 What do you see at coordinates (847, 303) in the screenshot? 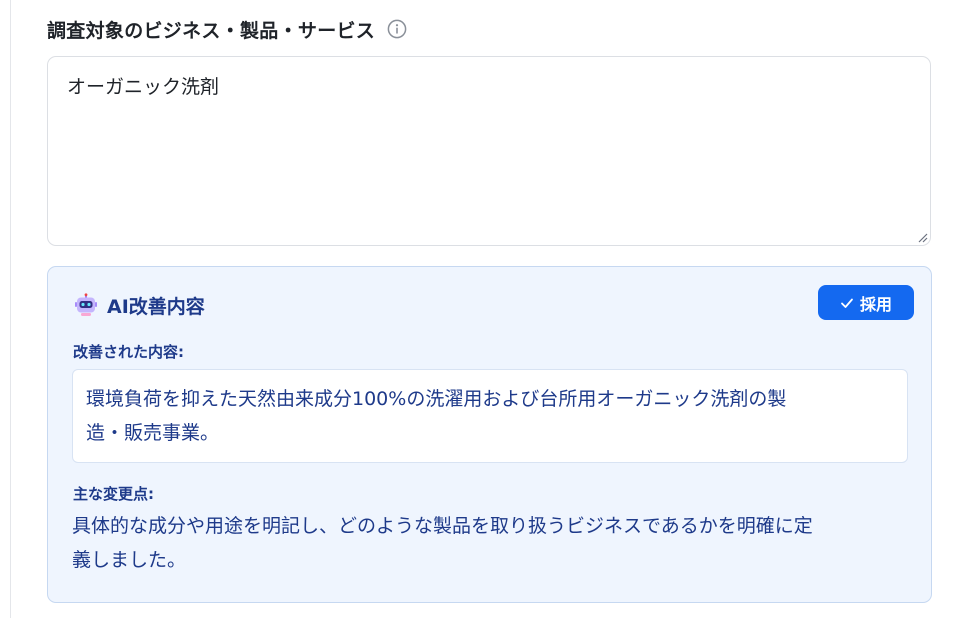
I see `check-icon` at bounding box center [847, 303].